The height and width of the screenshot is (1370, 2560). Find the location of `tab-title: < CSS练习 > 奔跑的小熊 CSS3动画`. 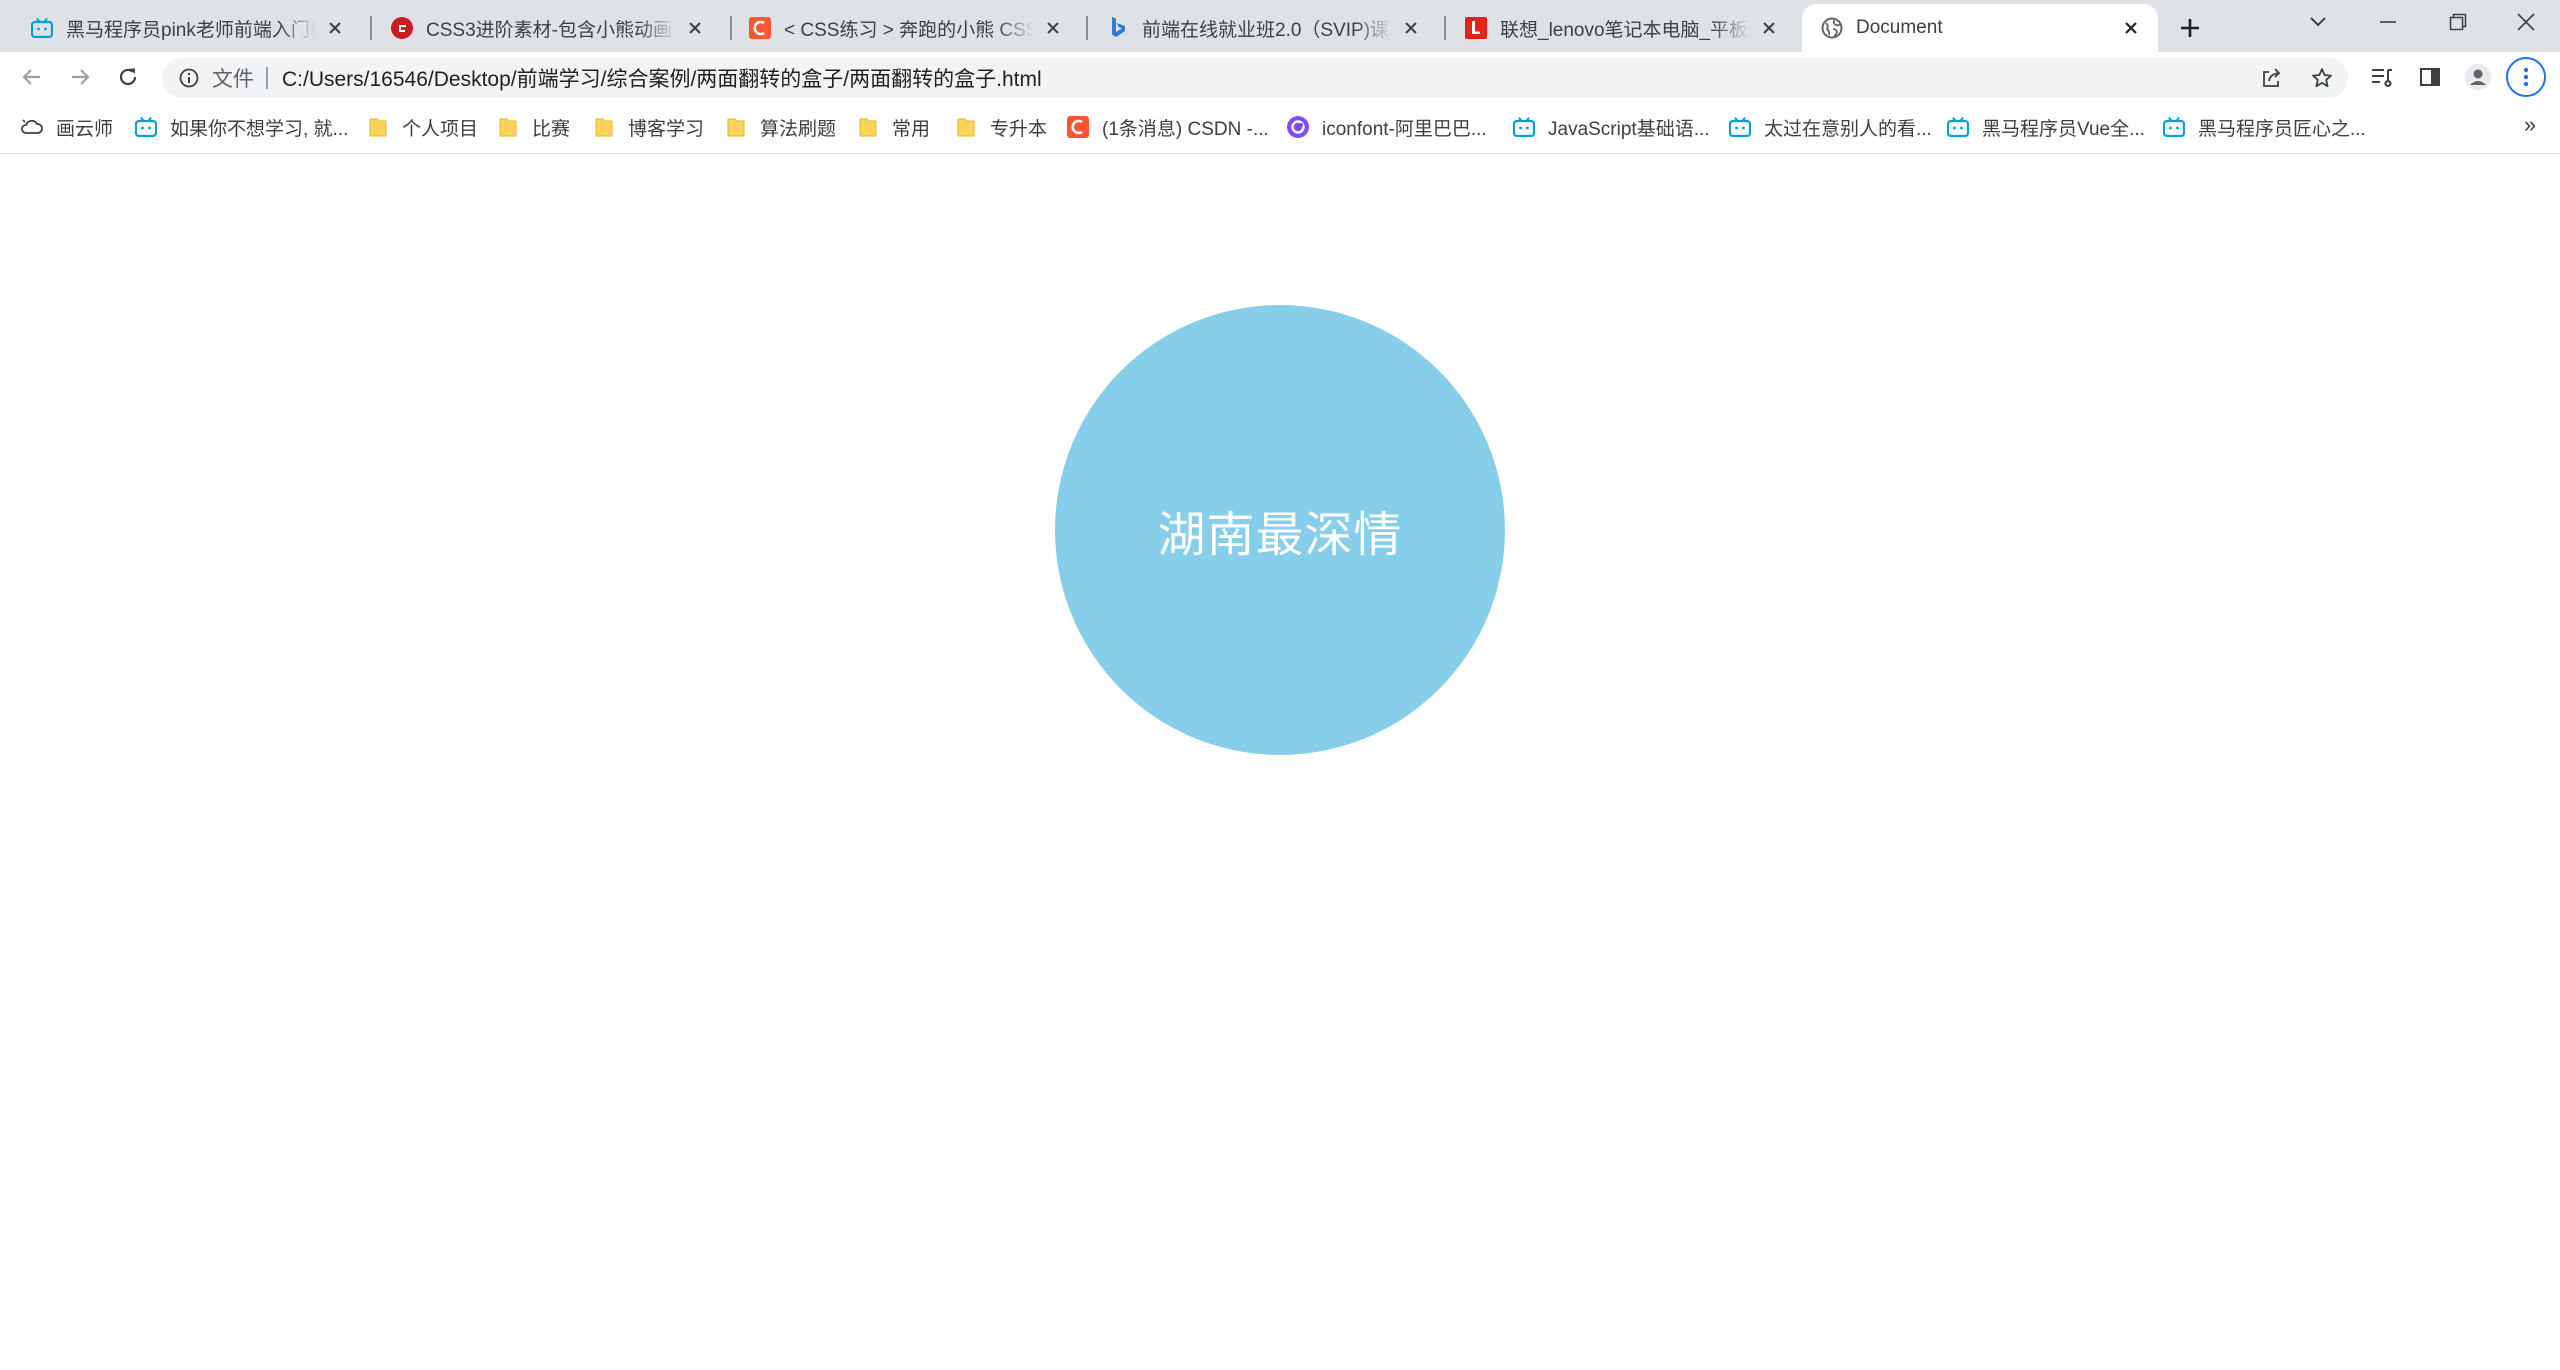

tab-title: < CSS练习 > 奔跑的小熊 CSS3动画 is located at coordinates (909, 30).